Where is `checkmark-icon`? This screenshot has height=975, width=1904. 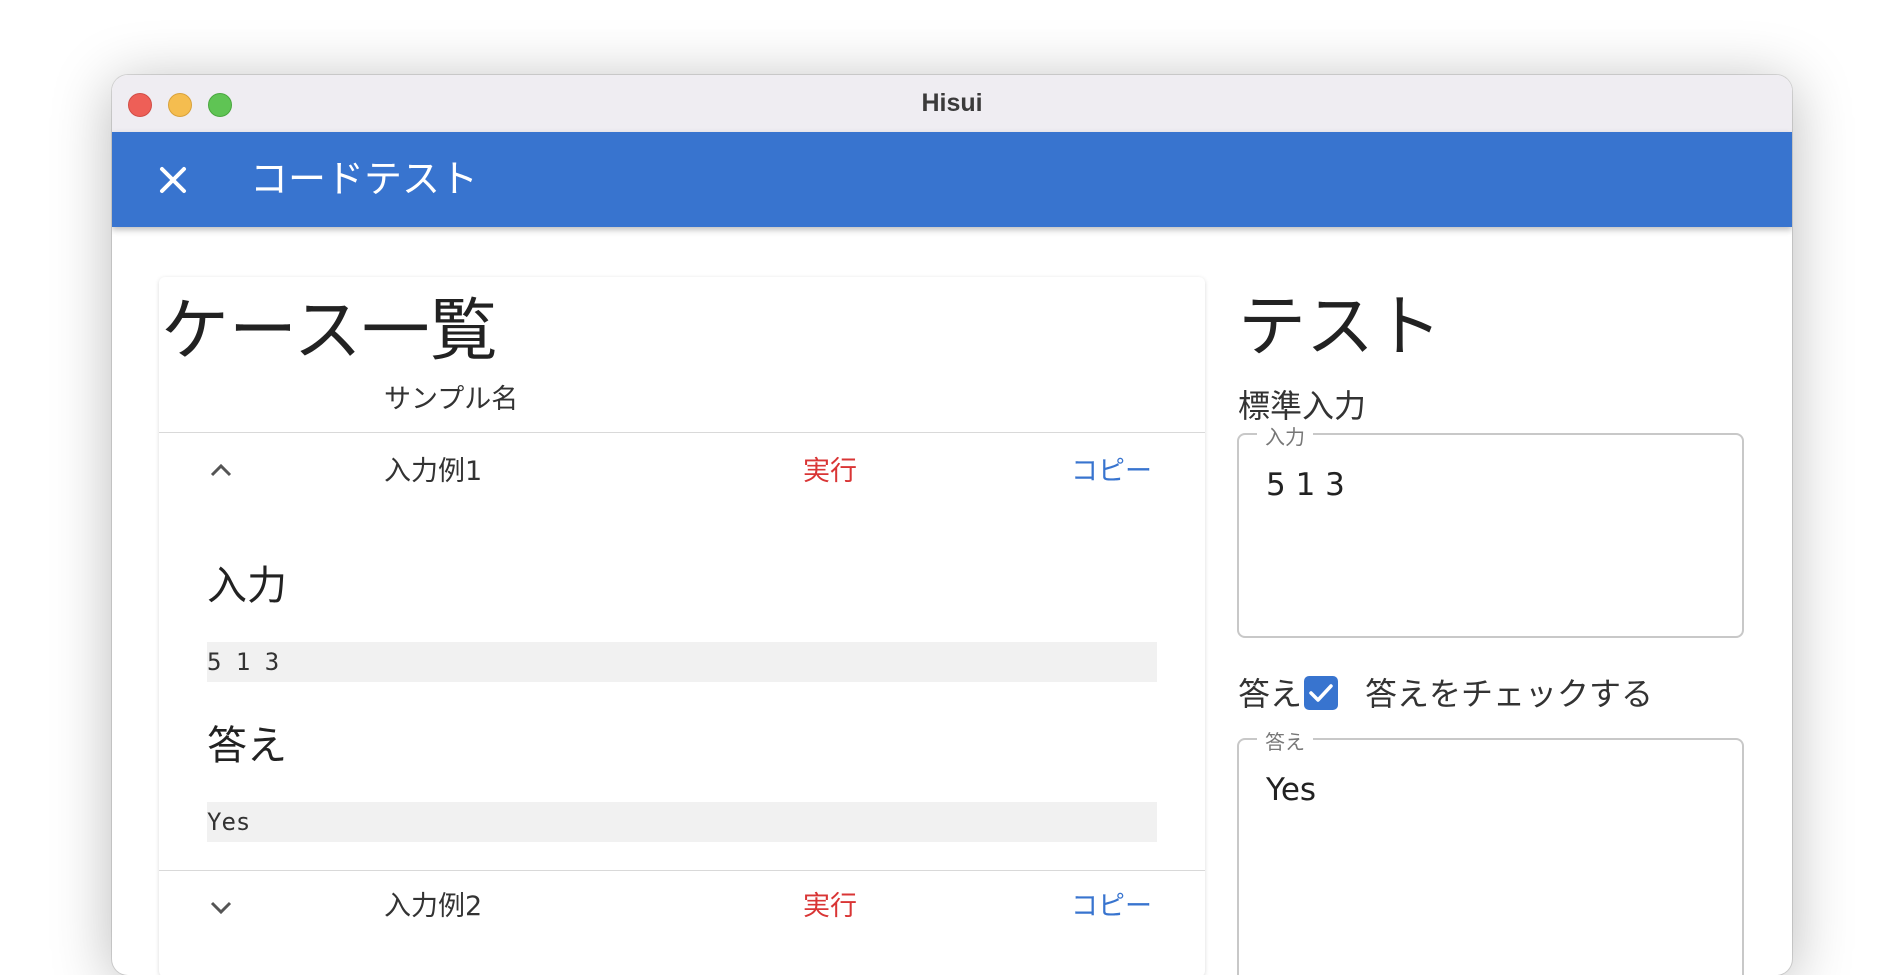
checkmark-icon is located at coordinates (1321, 693).